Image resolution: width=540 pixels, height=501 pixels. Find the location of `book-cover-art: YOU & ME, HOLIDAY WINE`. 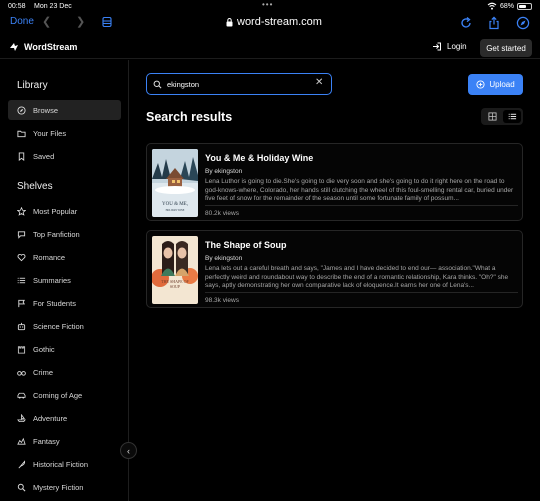

book-cover-art: YOU & ME, HOLIDAY WINE is located at coordinates (175, 183).